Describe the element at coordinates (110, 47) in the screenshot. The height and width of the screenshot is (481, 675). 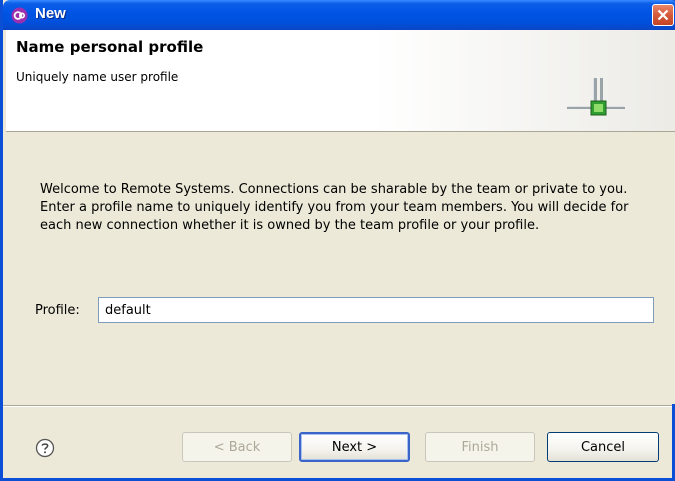
I see `banner-title: Name personal profile` at that location.